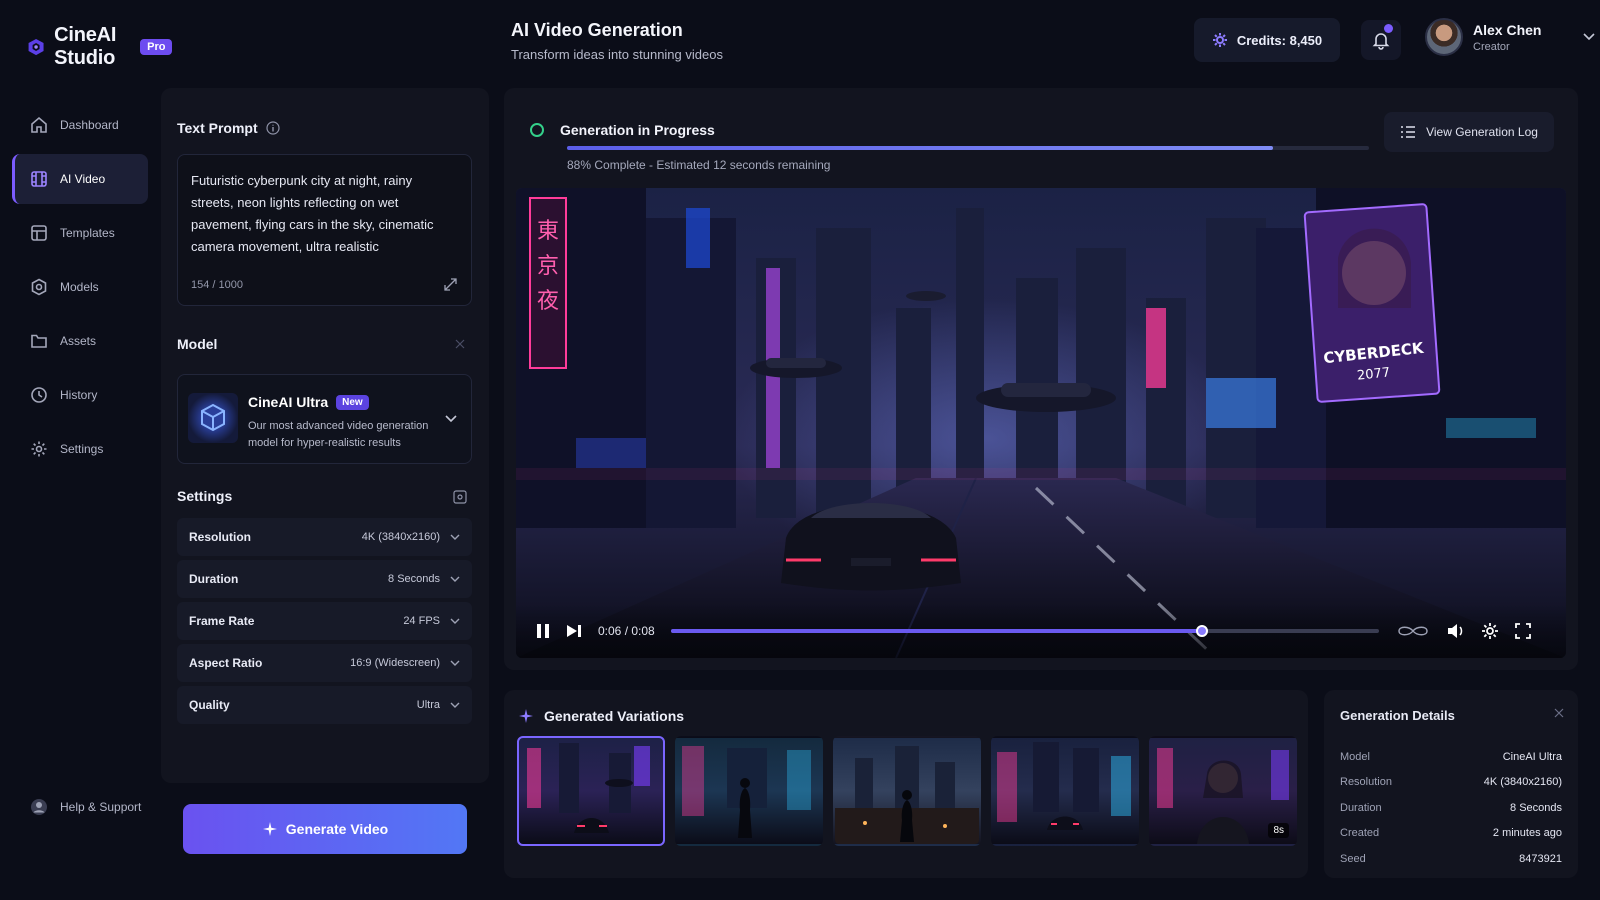 This screenshot has height=900, width=1600. I want to click on svg-text: 京, so click(548, 266).